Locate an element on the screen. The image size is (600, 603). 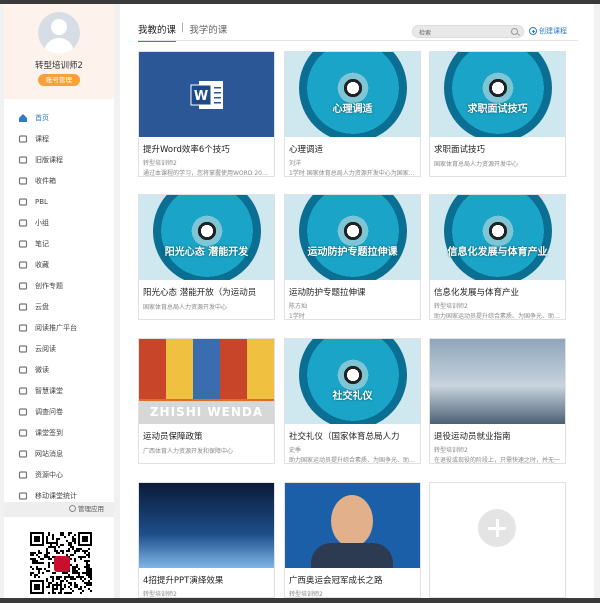
add-course-card is located at coordinates (497, 540).